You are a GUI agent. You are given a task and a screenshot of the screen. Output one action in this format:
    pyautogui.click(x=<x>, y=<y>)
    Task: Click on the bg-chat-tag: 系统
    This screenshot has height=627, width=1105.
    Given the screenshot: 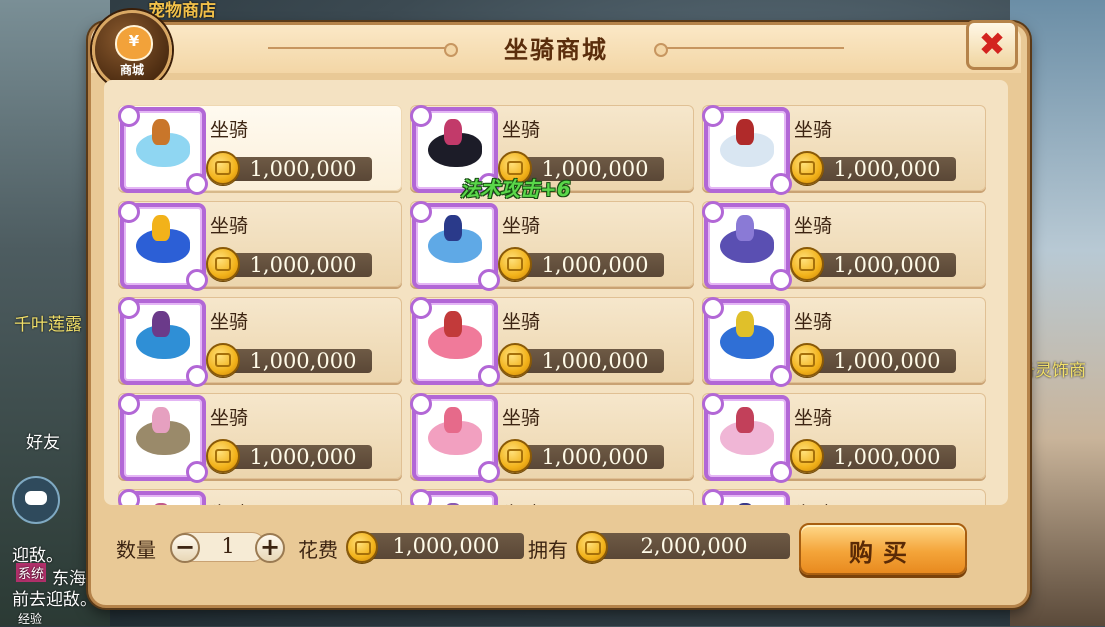 What is the action you would take?
    pyautogui.click(x=31, y=572)
    